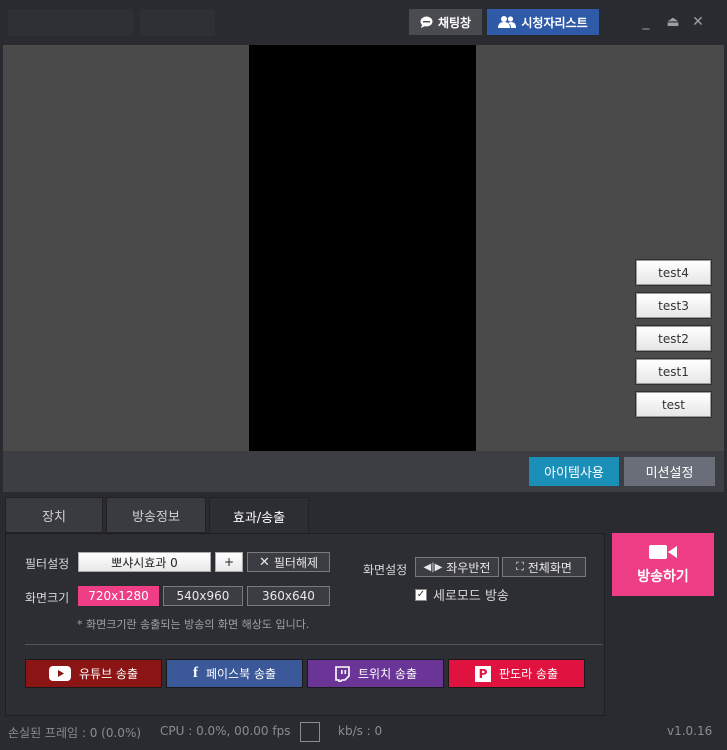  Describe the element at coordinates (482, 673) in the screenshot. I see `pandora-icon: P` at that location.